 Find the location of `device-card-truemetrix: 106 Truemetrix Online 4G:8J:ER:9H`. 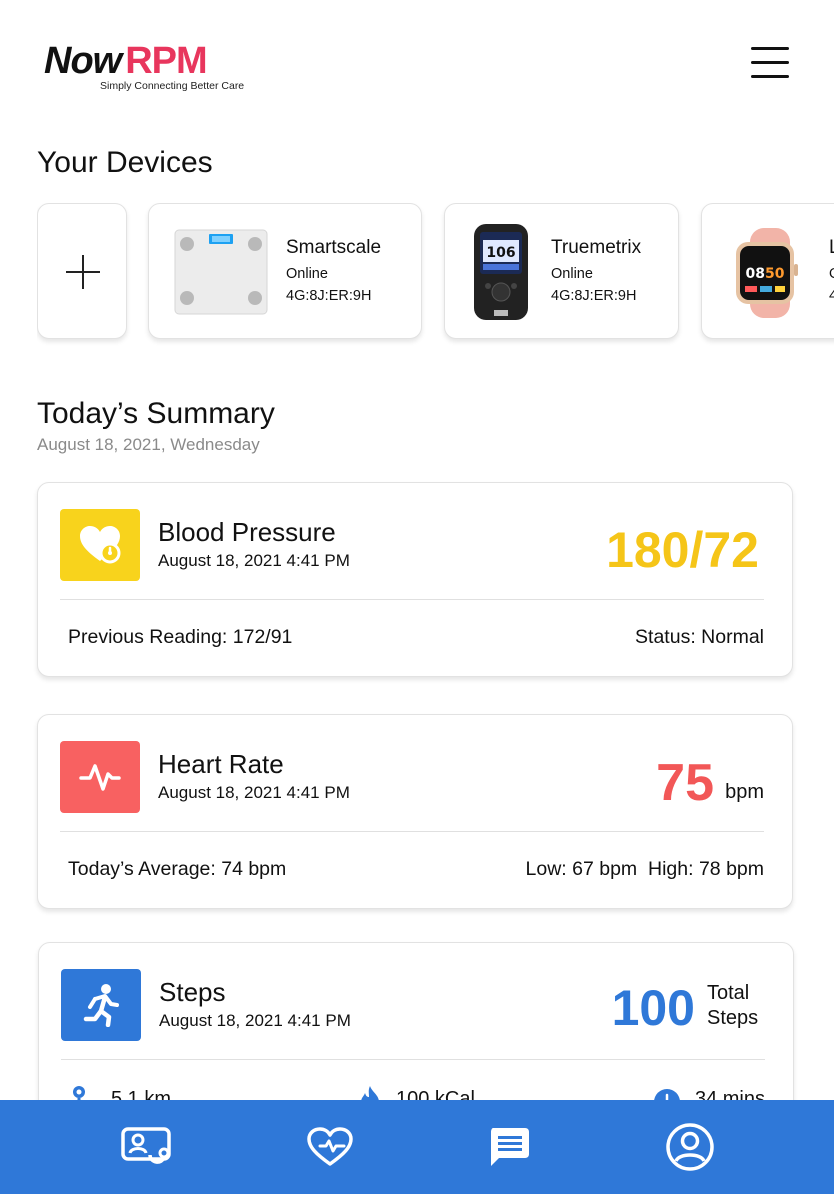

device-card-truemetrix: 106 Truemetrix Online 4G:8J:ER:9H is located at coordinates (561, 271).